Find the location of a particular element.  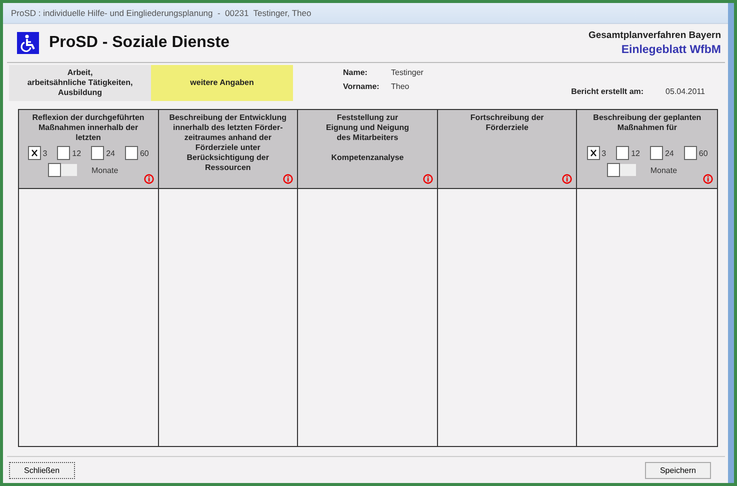

window-title: ProSD : individuelle Hilfe- und Eingliederungsplanung - 00231 Testinger, Theo is located at coordinates (161, 13).